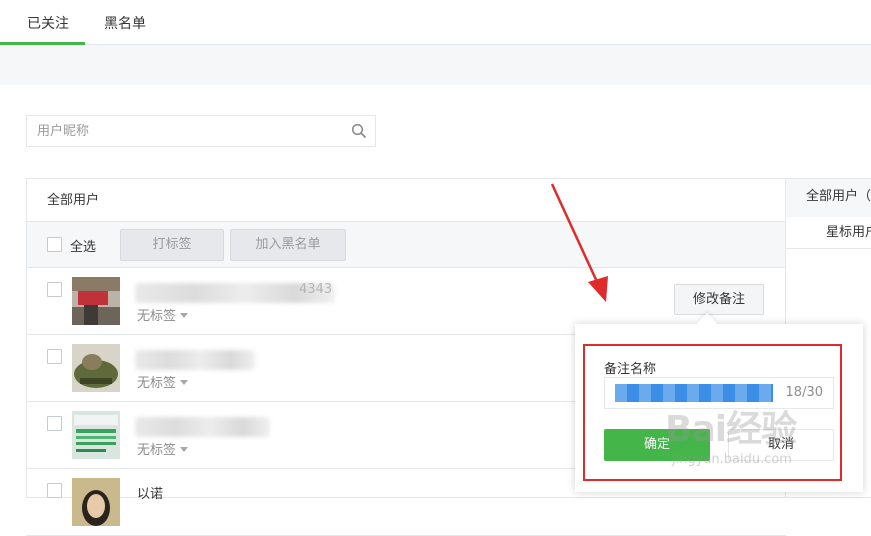 This screenshot has height=536, width=871. Describe the element at coordinates (54, 244) in the screenshot. I see `select-all-checkbox` at that location.